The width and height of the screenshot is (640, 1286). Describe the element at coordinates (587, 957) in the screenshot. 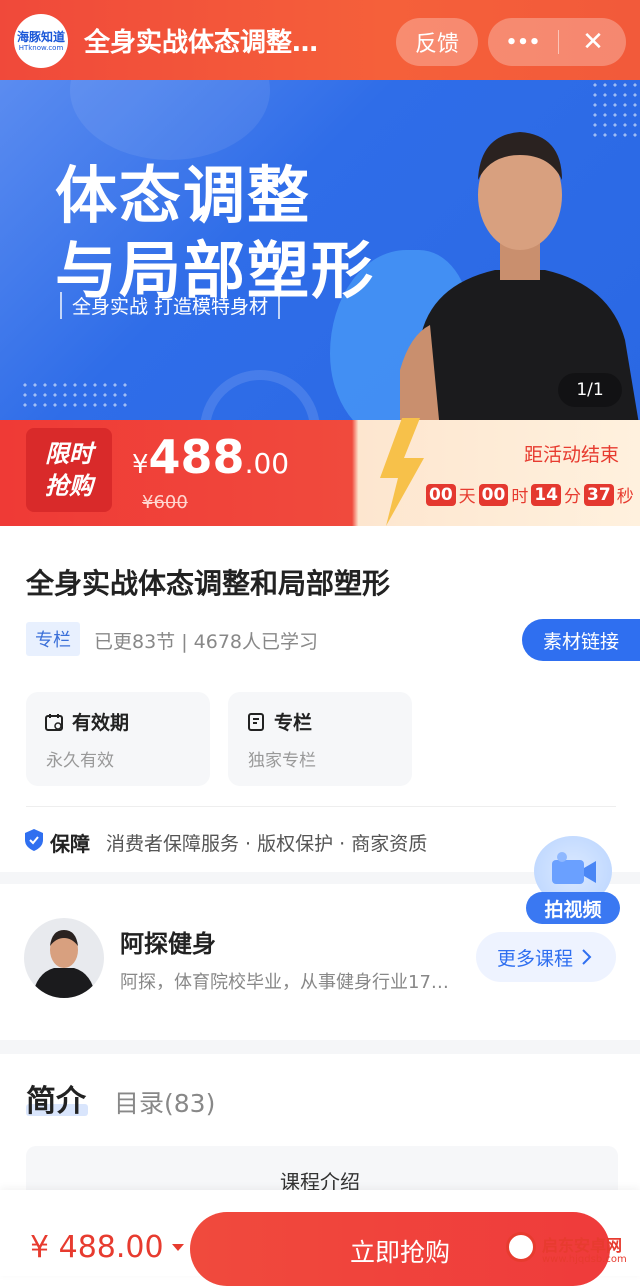

I see `chevron-right-icon` at that location.